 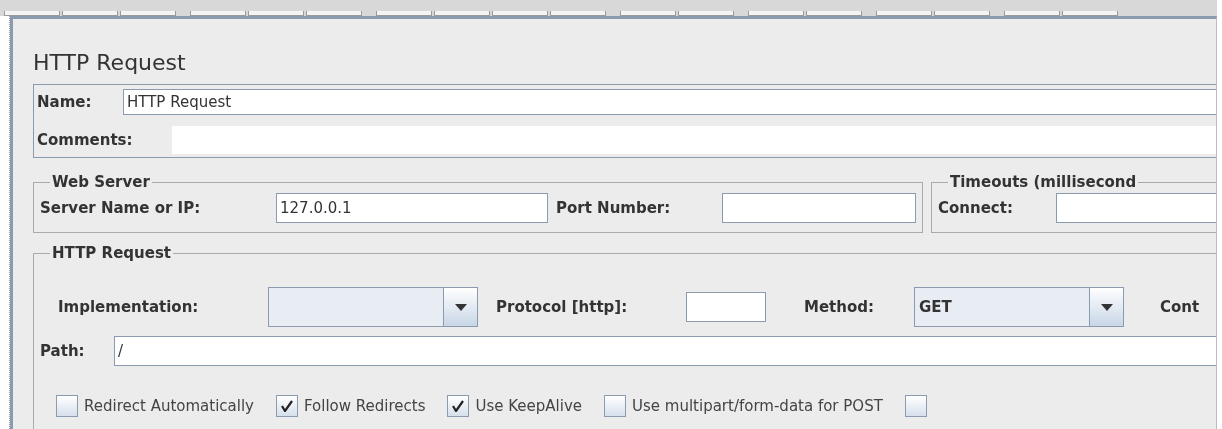 What do you see at coordinates (665, 351) in the screenshot?
I see `path-input: /` at bounding box center [665, 351].